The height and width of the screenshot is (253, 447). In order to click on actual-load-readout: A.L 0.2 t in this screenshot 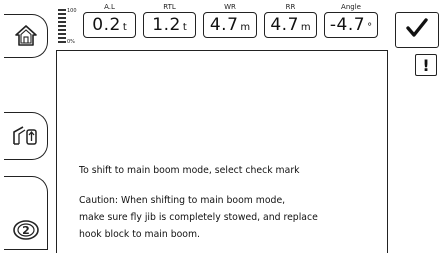, I will do `click(109, 23)`.